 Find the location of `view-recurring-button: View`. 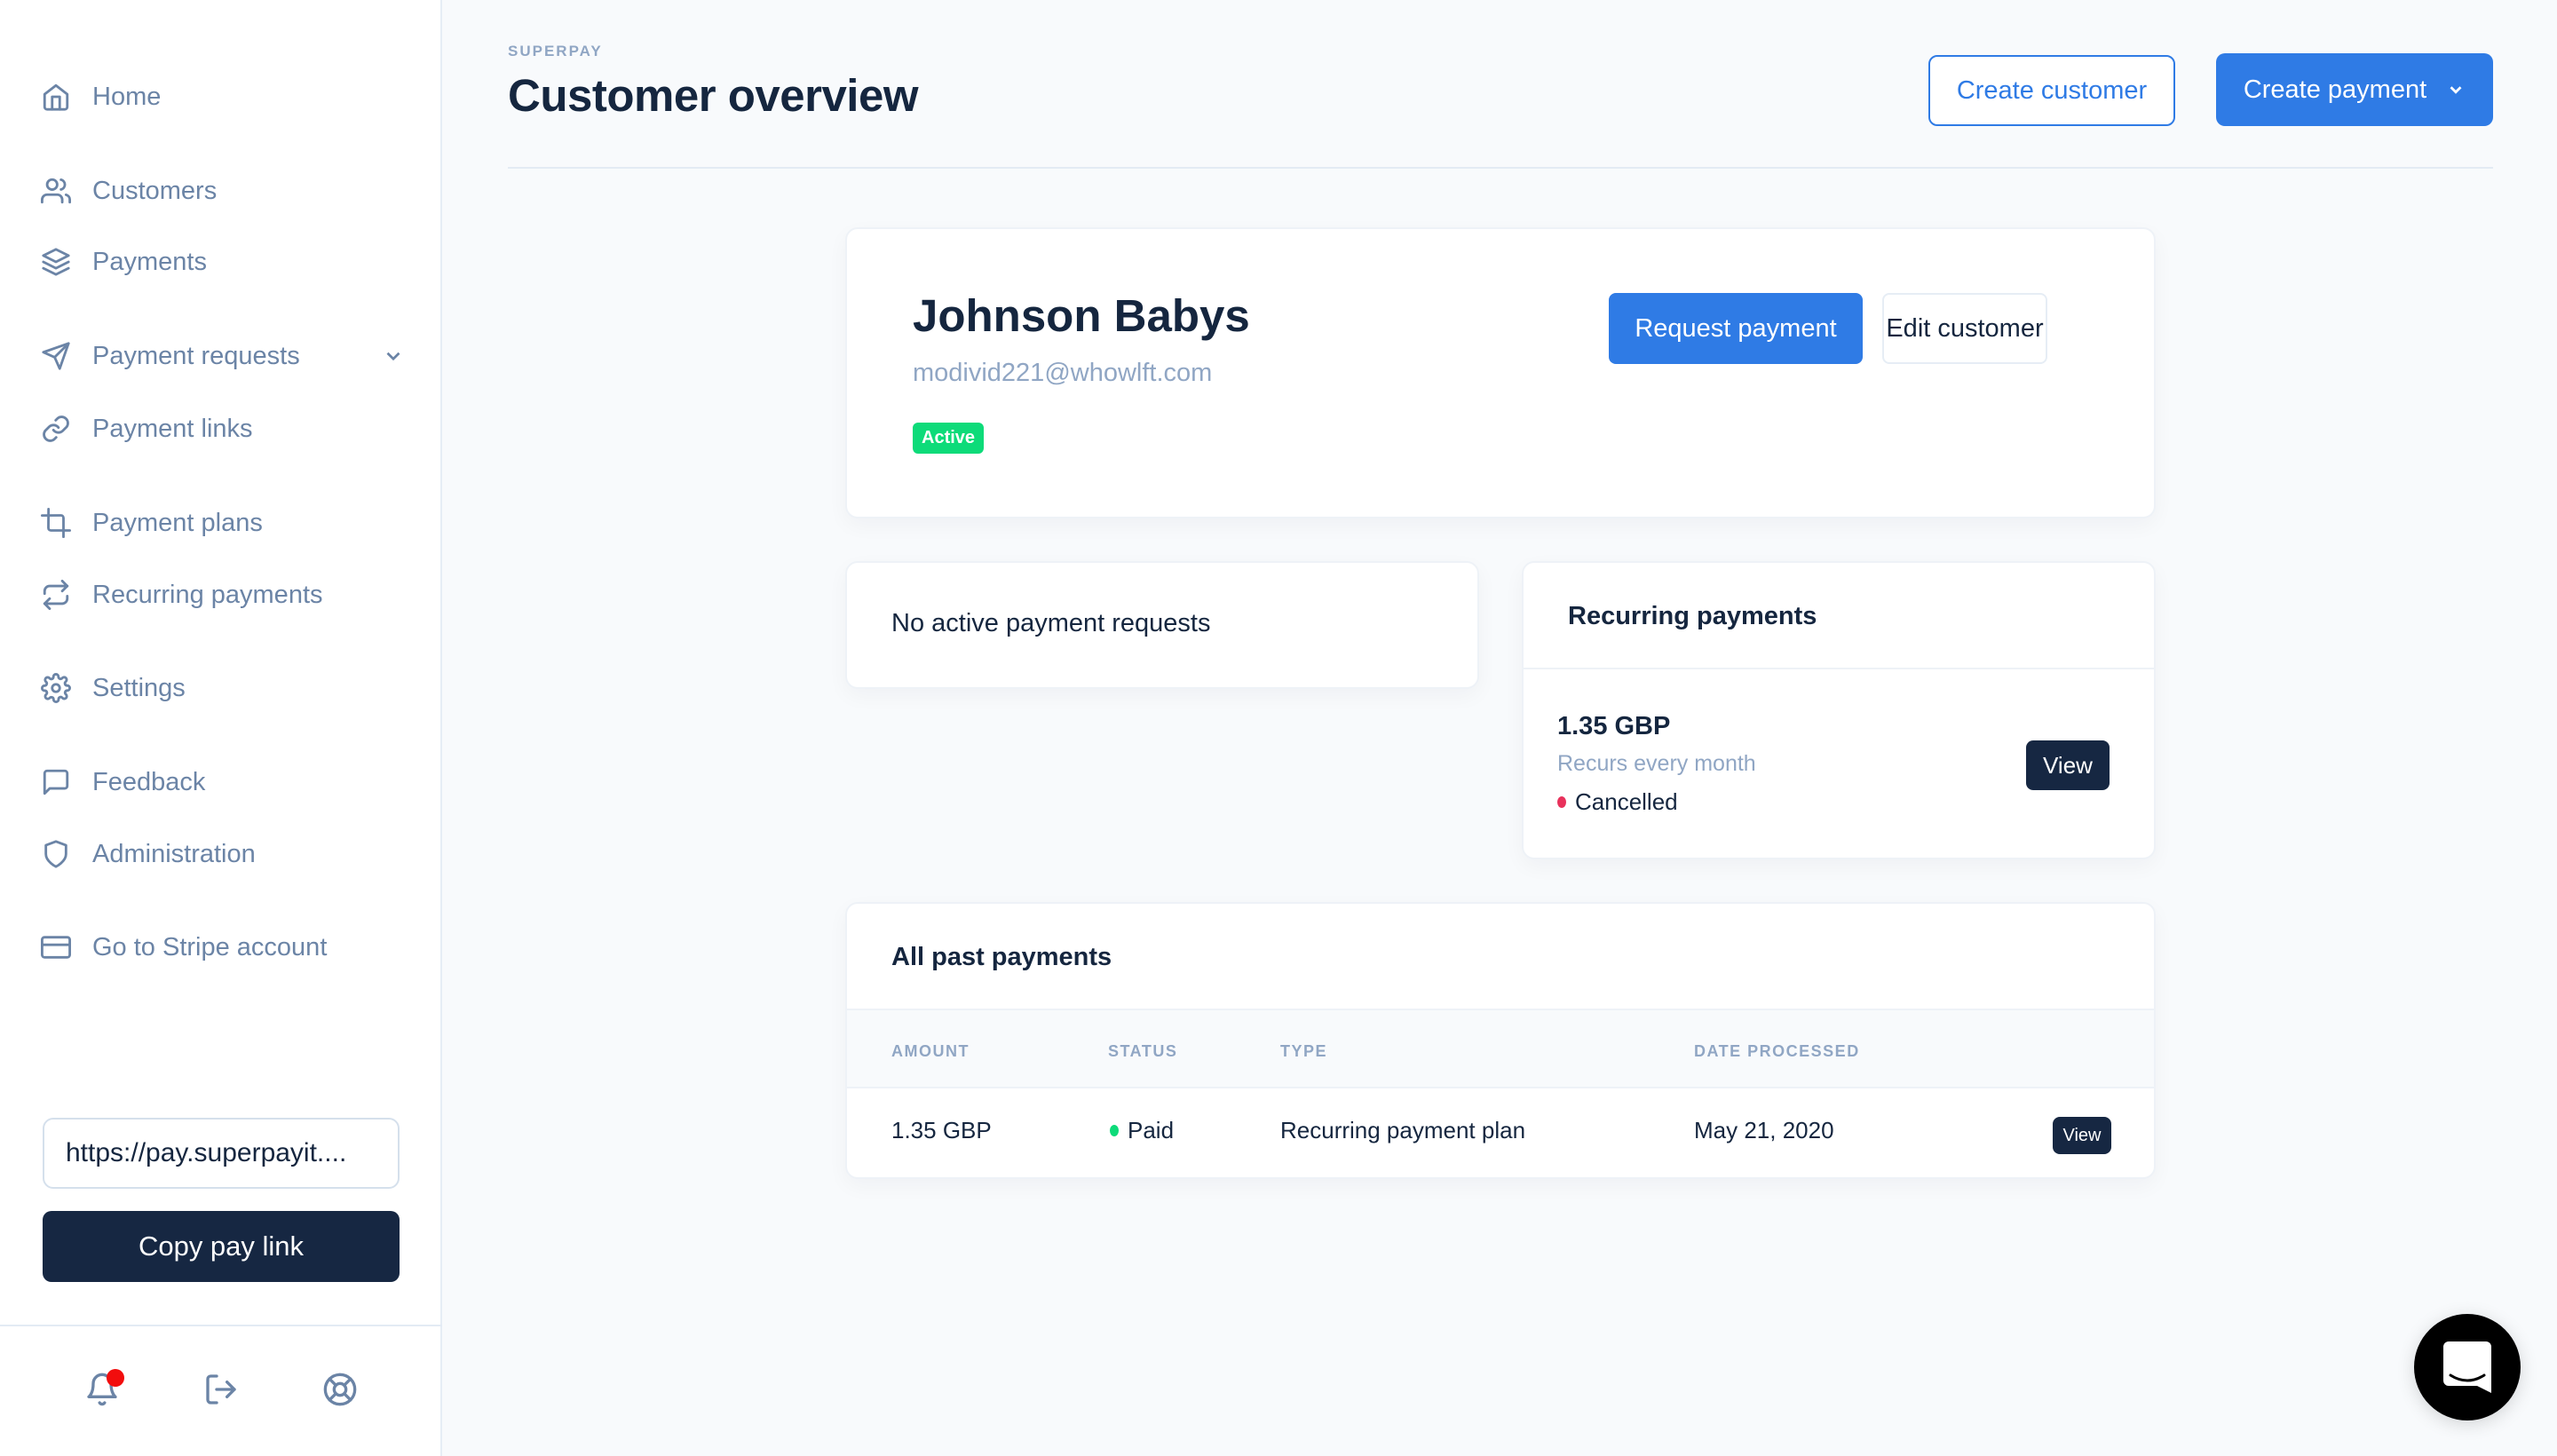

view-recurring-button: View is located at coordinates (2068, 765).